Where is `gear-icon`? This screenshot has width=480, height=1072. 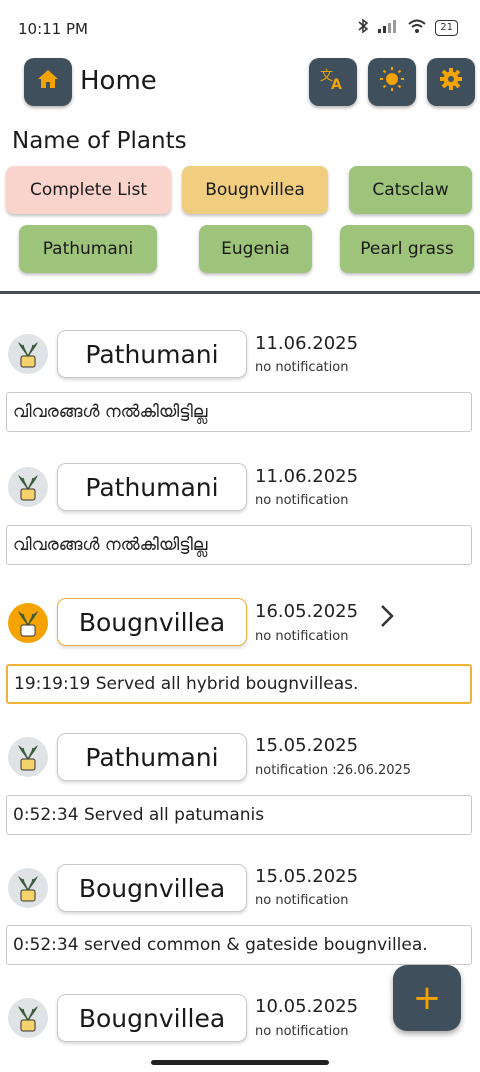
gear-icon is located at coordinates (451, 82).